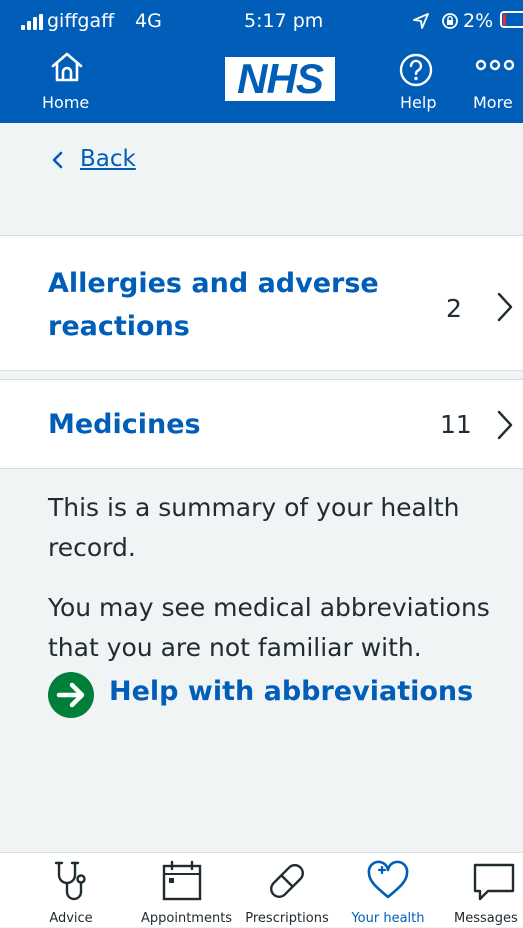 This screenshot has width=523, height=928. Describe the element at coordinates (418, 102) in the screenshot. I see `help-label: Help` at that location.